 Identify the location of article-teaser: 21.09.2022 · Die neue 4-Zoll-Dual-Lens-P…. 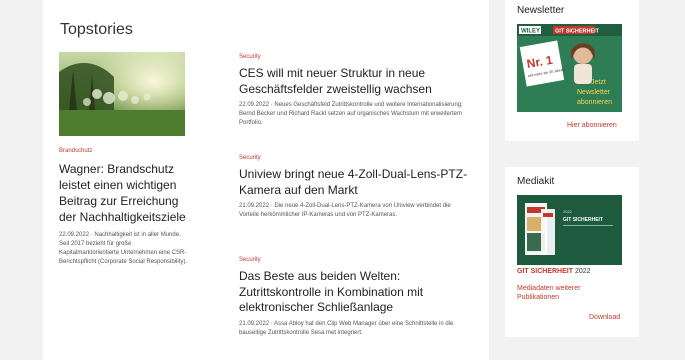
(345, 210).